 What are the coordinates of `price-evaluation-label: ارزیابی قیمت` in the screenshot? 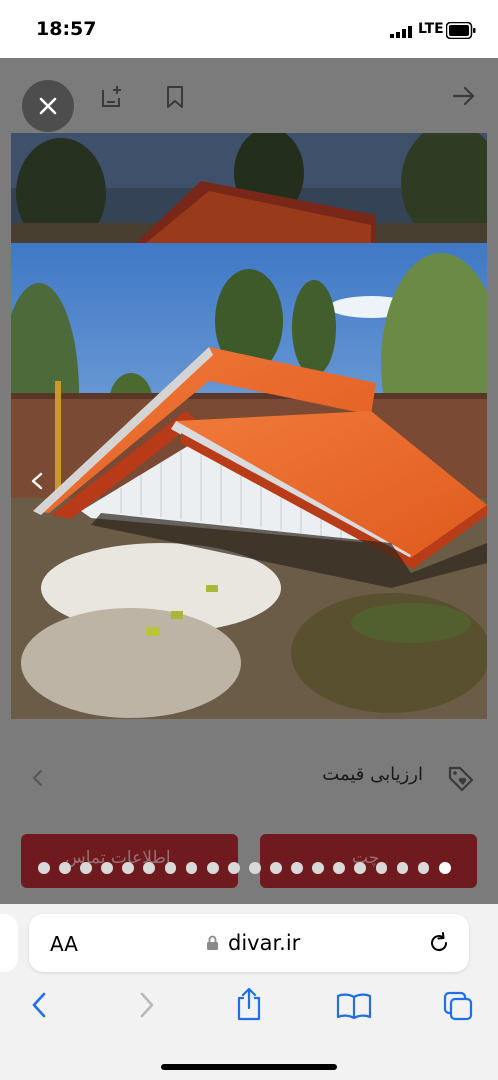 It's located at (372, 774).